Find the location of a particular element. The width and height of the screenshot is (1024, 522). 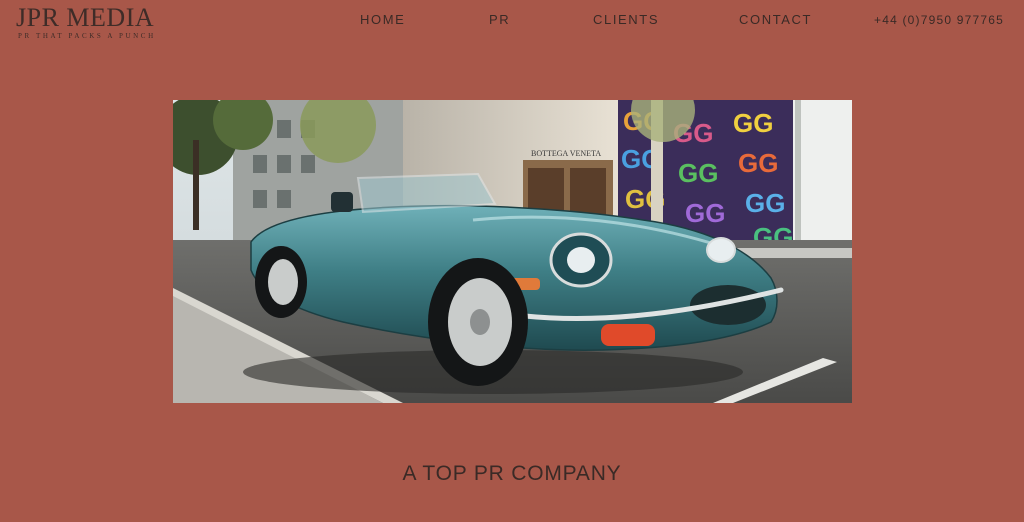

nav-pr-link: PR is located at coordinates (499, 19).